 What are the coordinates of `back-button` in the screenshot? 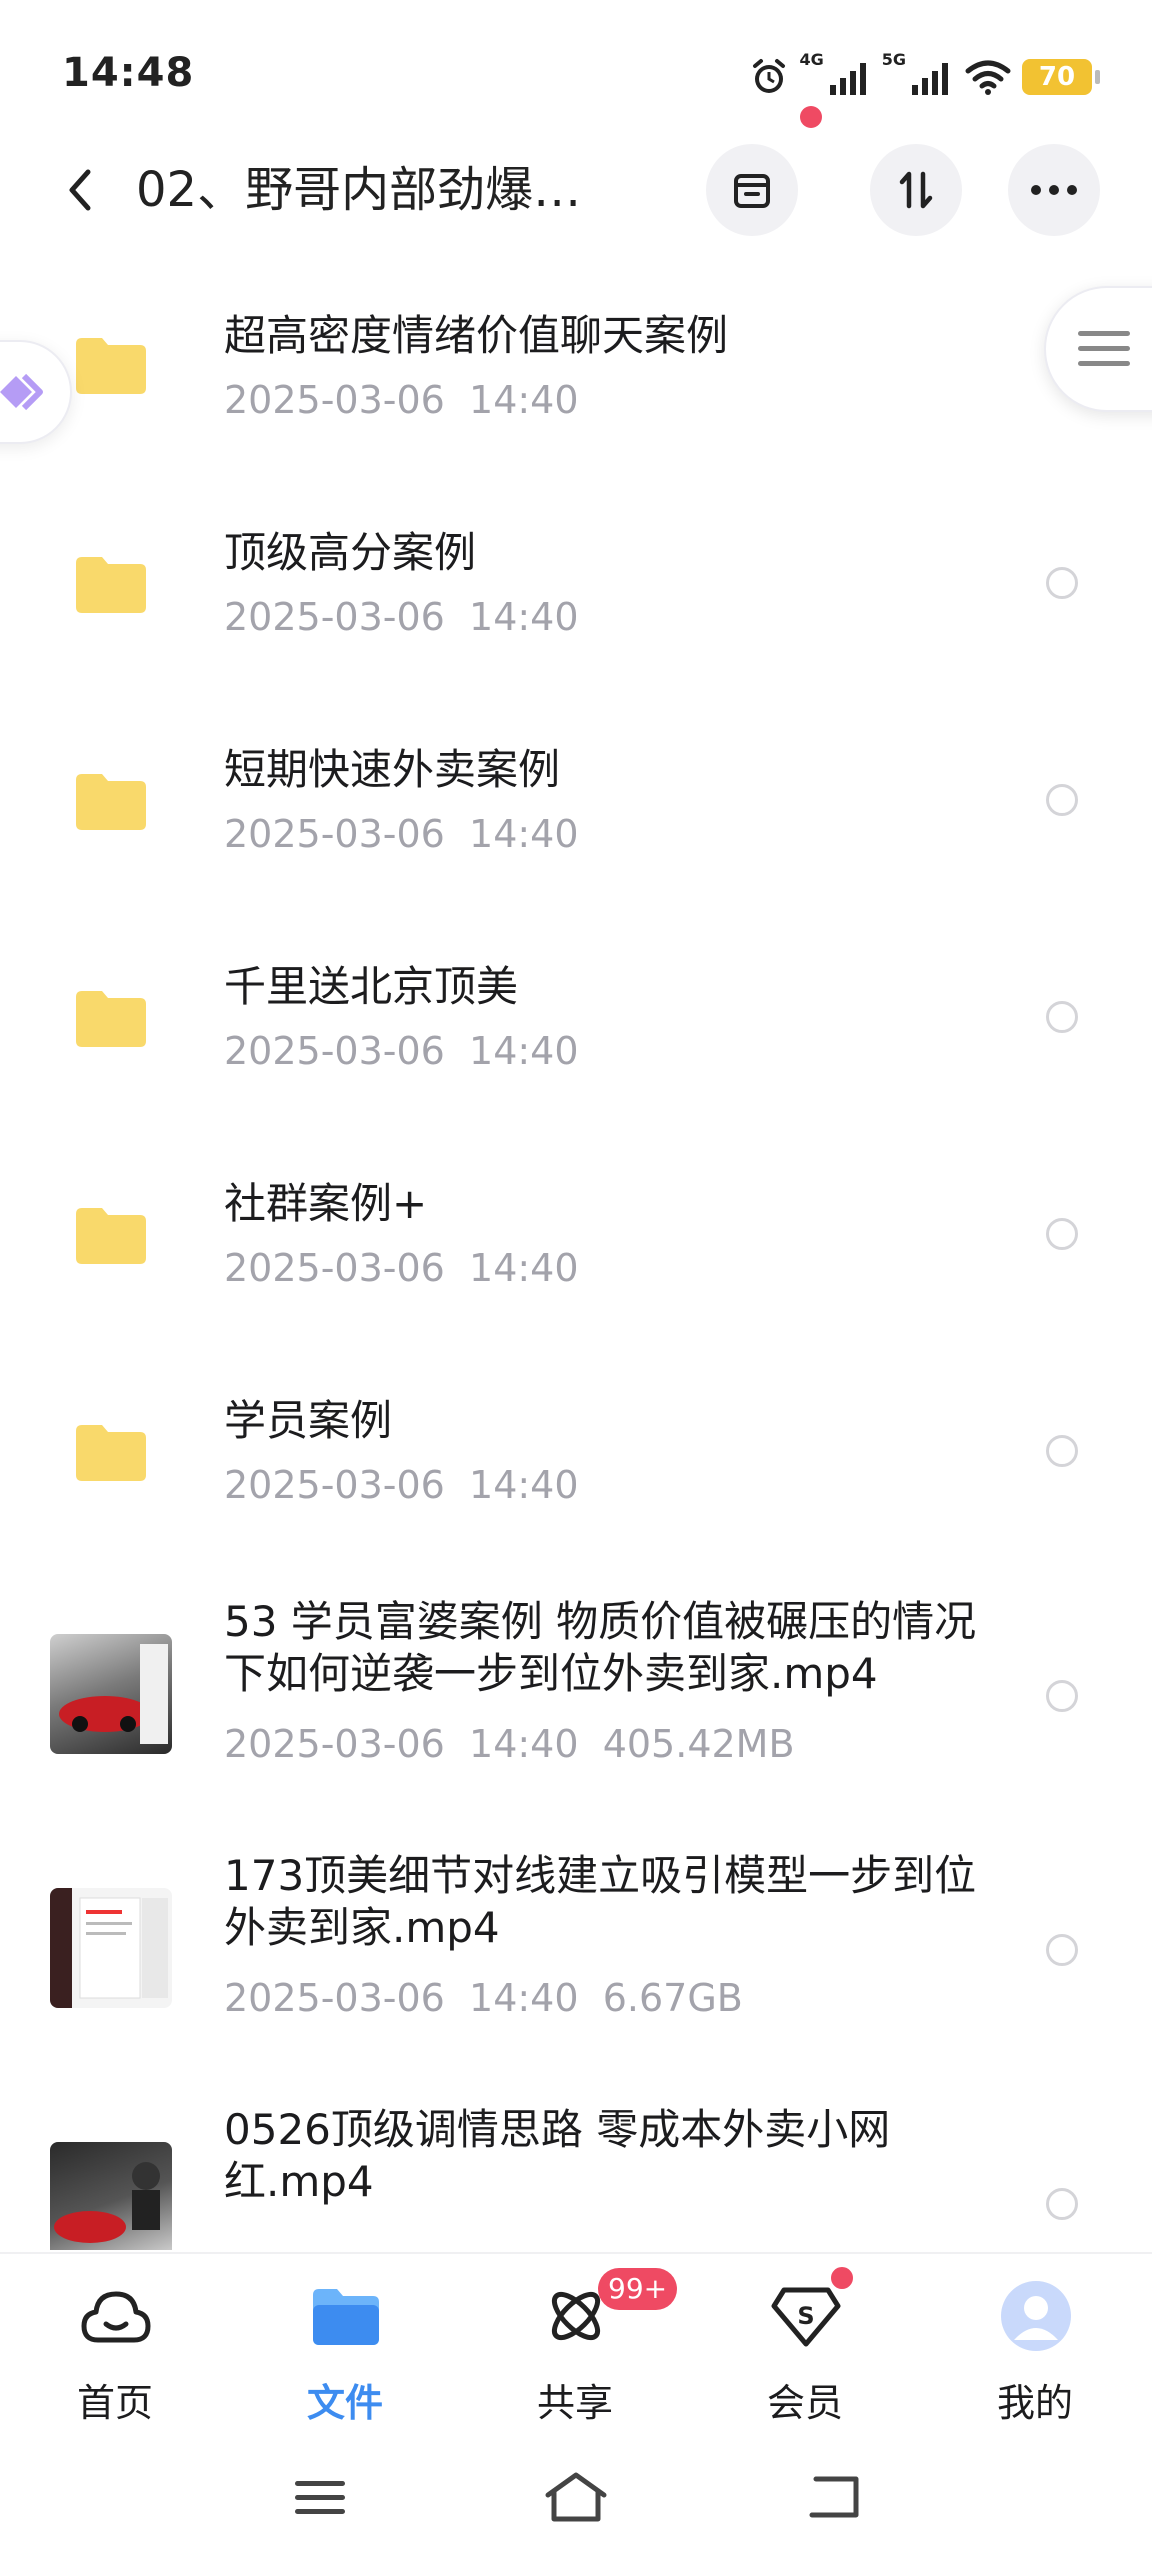 It's located at (80, 190).